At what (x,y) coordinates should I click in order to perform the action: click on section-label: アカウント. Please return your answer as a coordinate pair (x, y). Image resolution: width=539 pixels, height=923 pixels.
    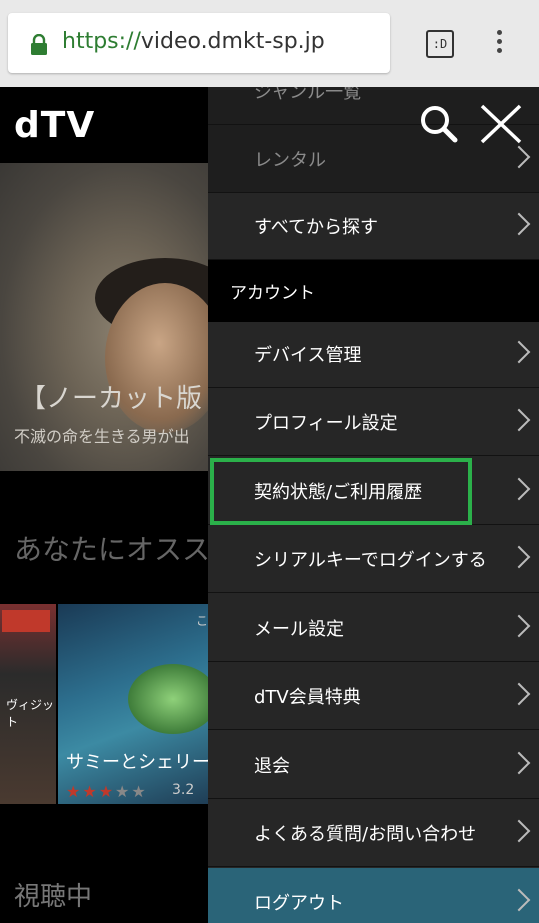
    Looking at the image, I should click on (272, 293).